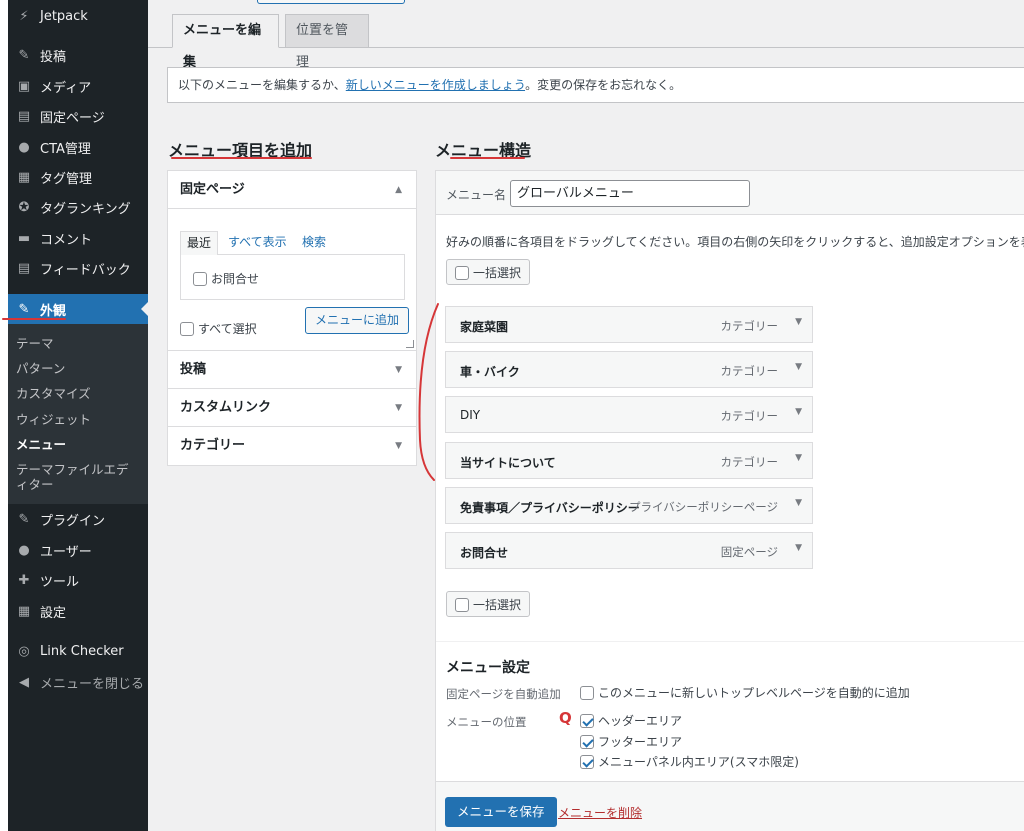  I want to click on sidebar-item-plugins: ✎ プラグイン, so click(78, 519).